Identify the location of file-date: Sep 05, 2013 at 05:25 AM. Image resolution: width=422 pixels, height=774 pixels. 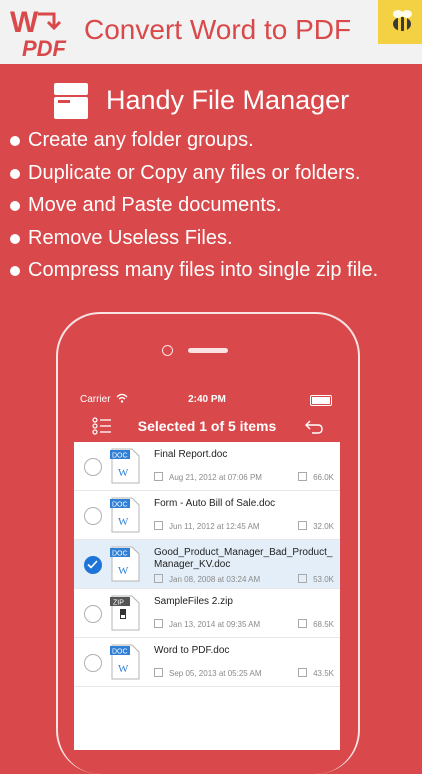
(215, 673).